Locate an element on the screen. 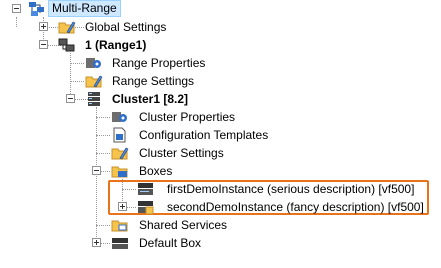 This screenshot has width=441, height=268. tree-node-range1: 1 (Range1) is located at coordinates (113, 45).